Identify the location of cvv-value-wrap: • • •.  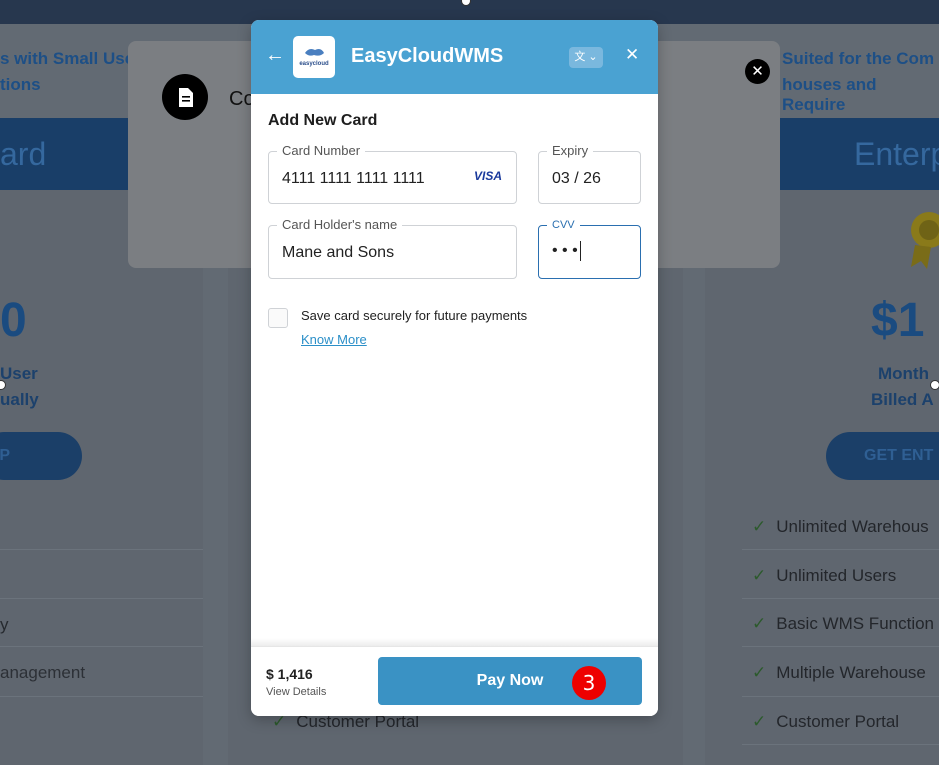
(566, 251).